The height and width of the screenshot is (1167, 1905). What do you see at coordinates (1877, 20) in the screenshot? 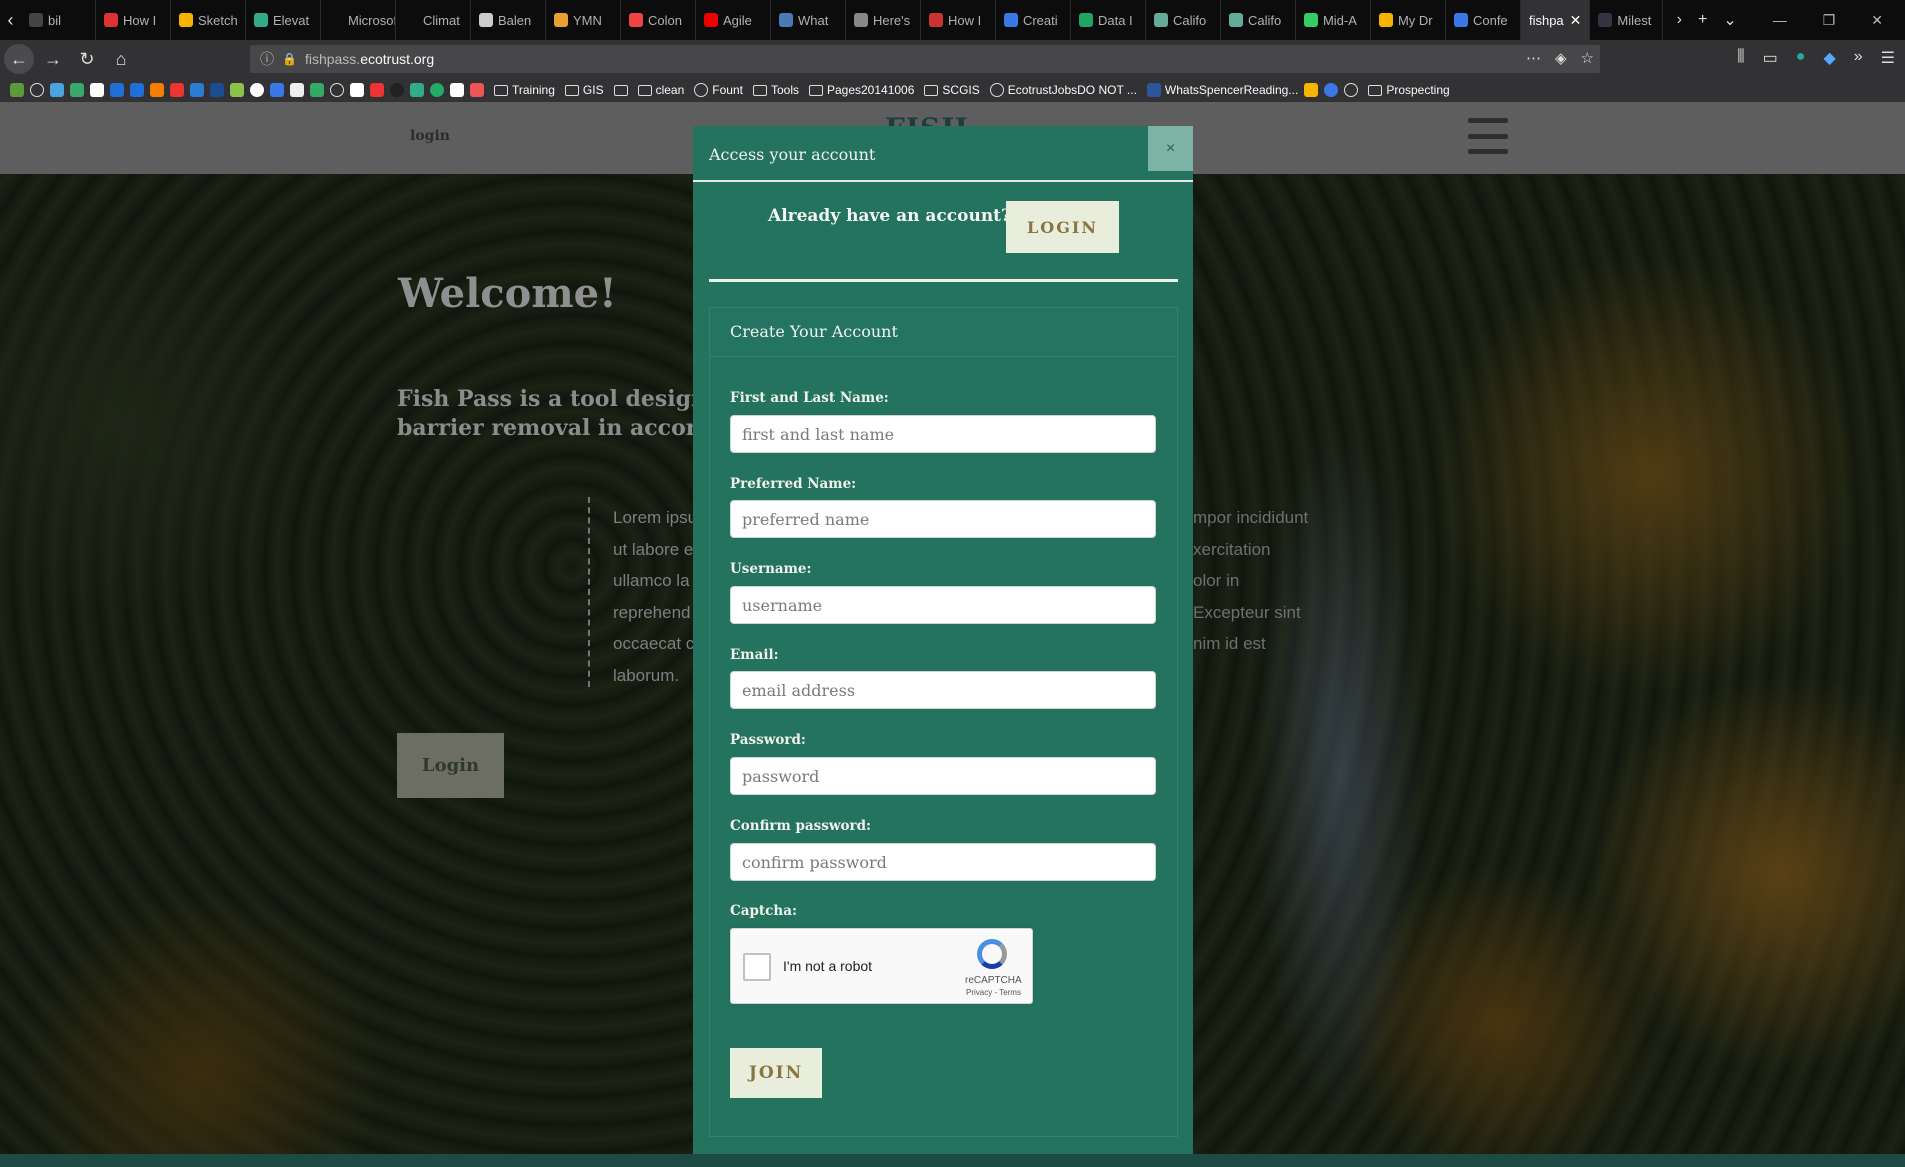
I see `close-window-icon: ✕` at bounding box center [1877, 20].